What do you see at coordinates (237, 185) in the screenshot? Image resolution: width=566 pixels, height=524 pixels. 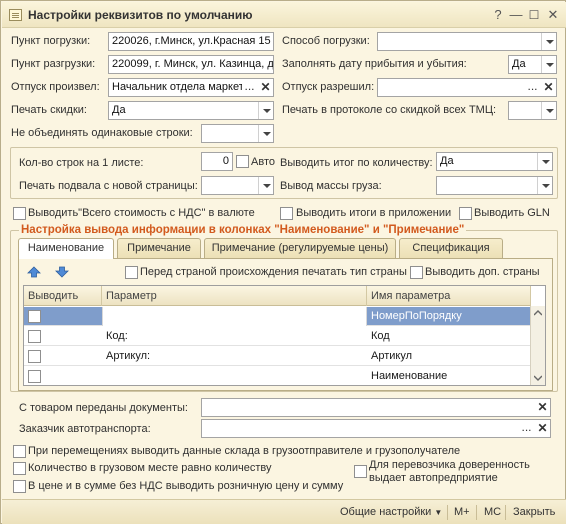 I see `pechat-podvala-select` at bounding box center [237, 185].